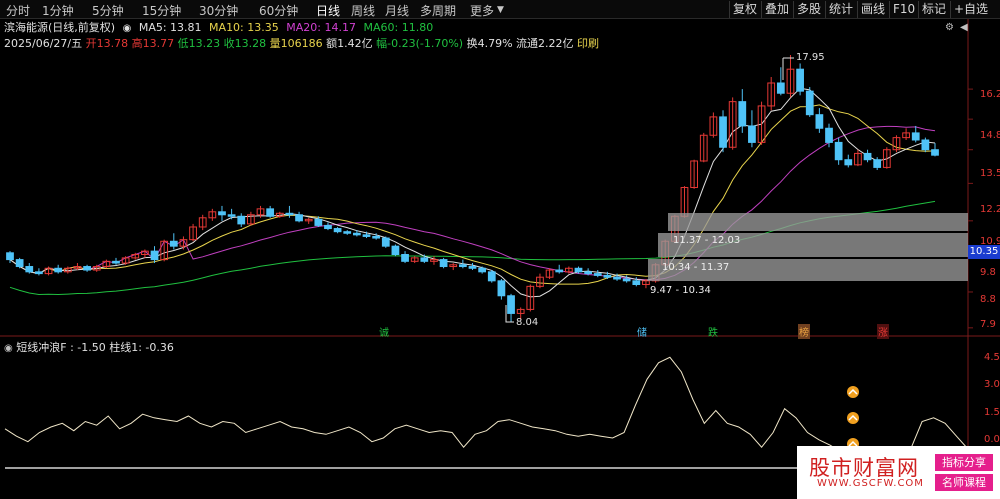 Image resolution: width=1000 pixels, height=499 pixels. What do you see at coordinates (988, 272) in the screenshot?
I see `axis-tick-5: 9.8` at bounding box center [988, 272].